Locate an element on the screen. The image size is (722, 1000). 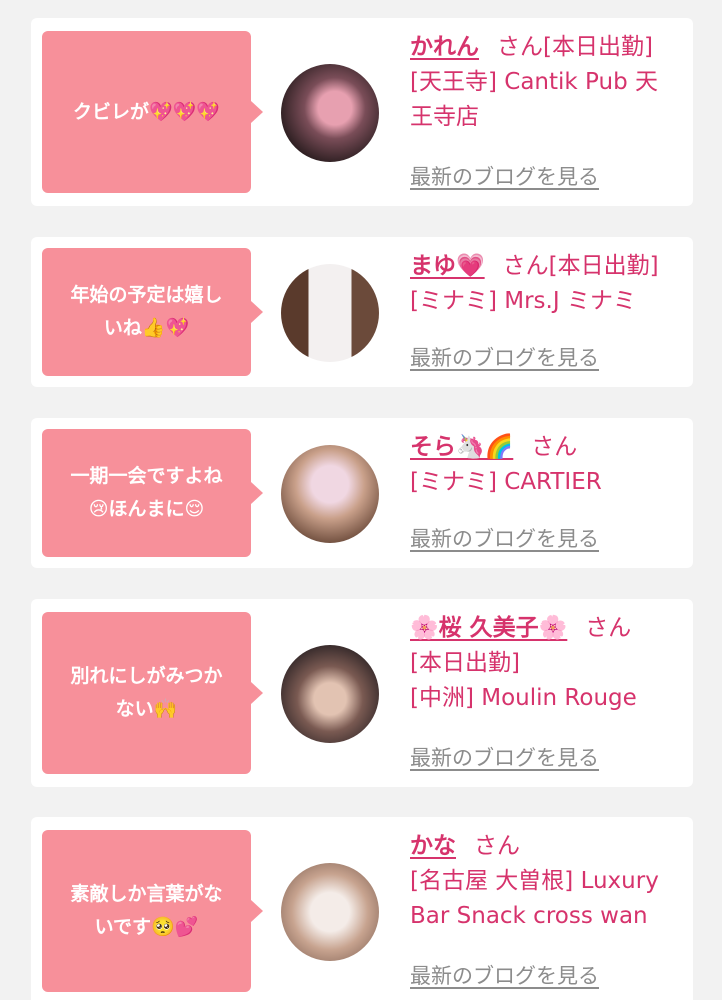
shop-name: [名古屋 大曽根] Luxury is located at coordinates (534, 881).